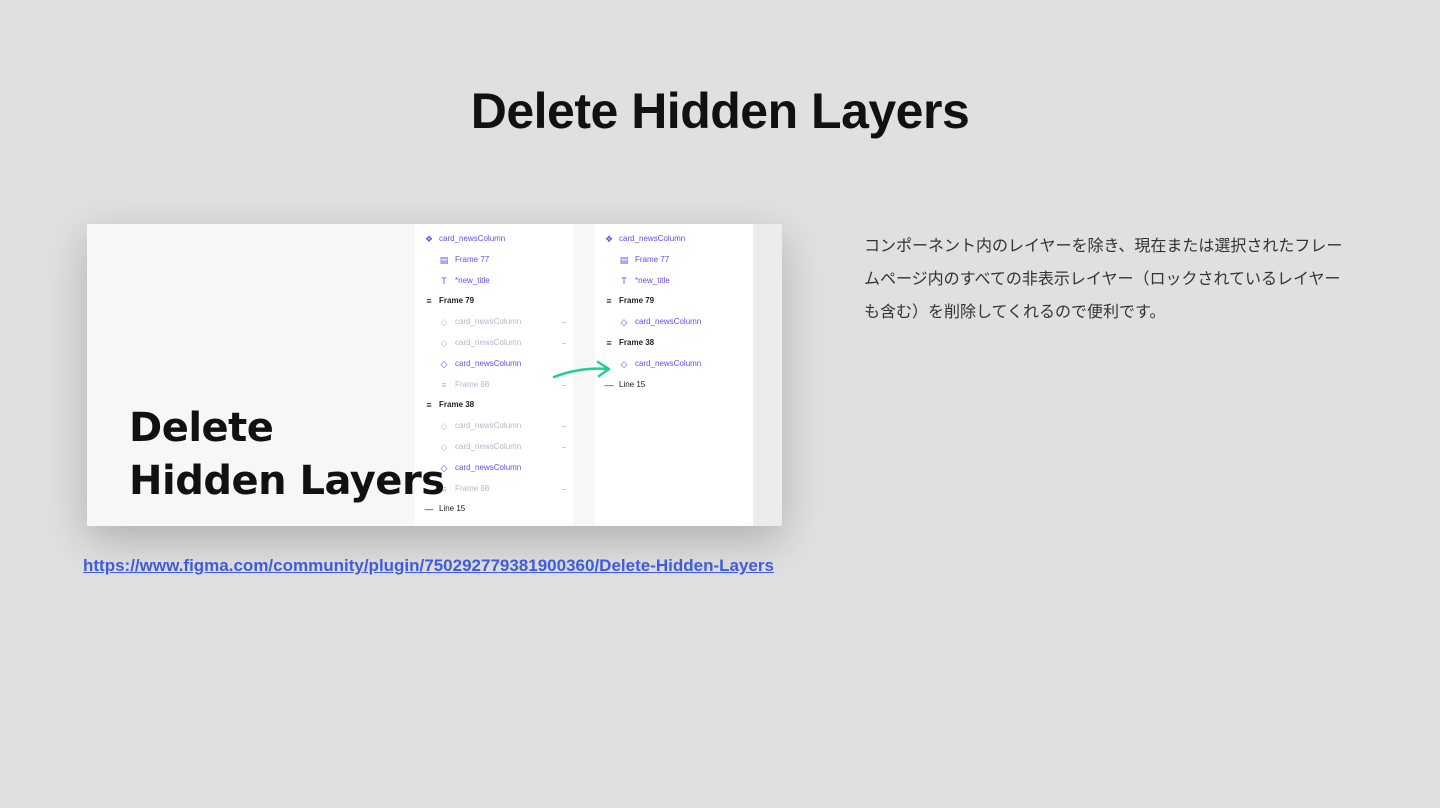 The image size is (1440, 808). I want to click on layer-row: ≡ Frame 88 ⌣, so click(494, 385).